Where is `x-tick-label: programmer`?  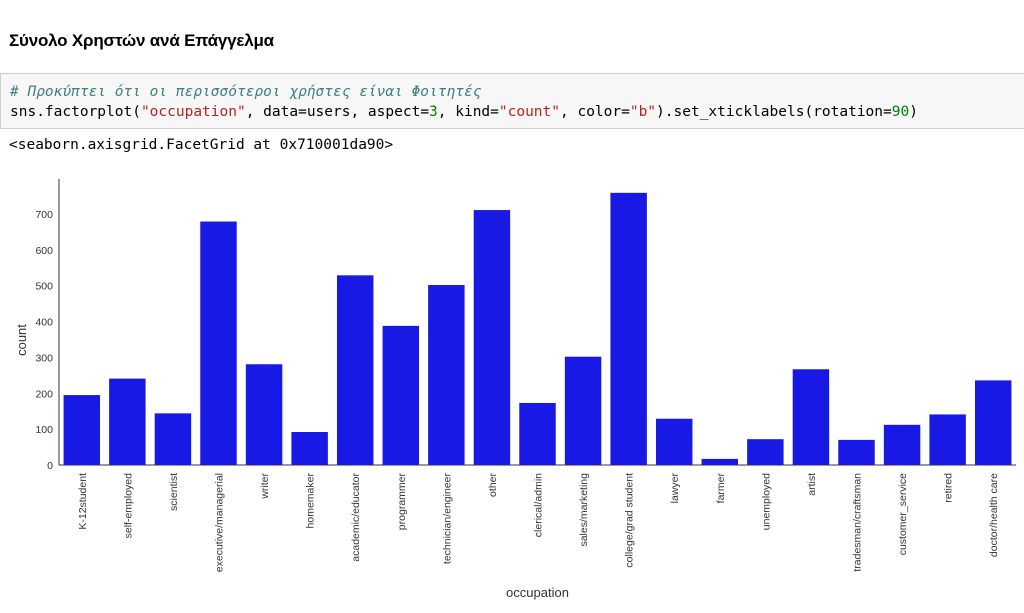
x-tick-label: programmer is located at coordinates (402, 502).